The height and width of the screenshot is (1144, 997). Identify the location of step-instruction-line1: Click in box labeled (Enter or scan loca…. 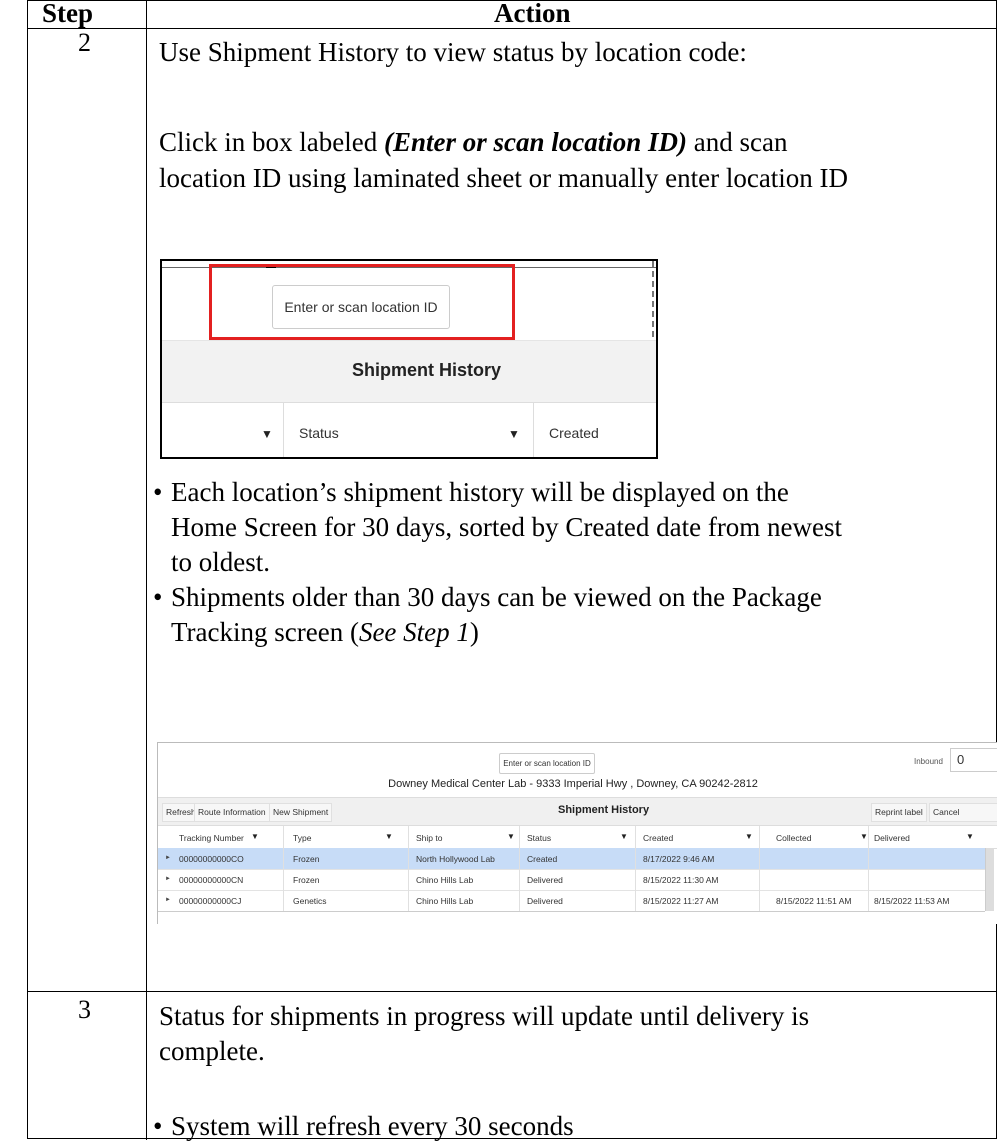
(473, 142).